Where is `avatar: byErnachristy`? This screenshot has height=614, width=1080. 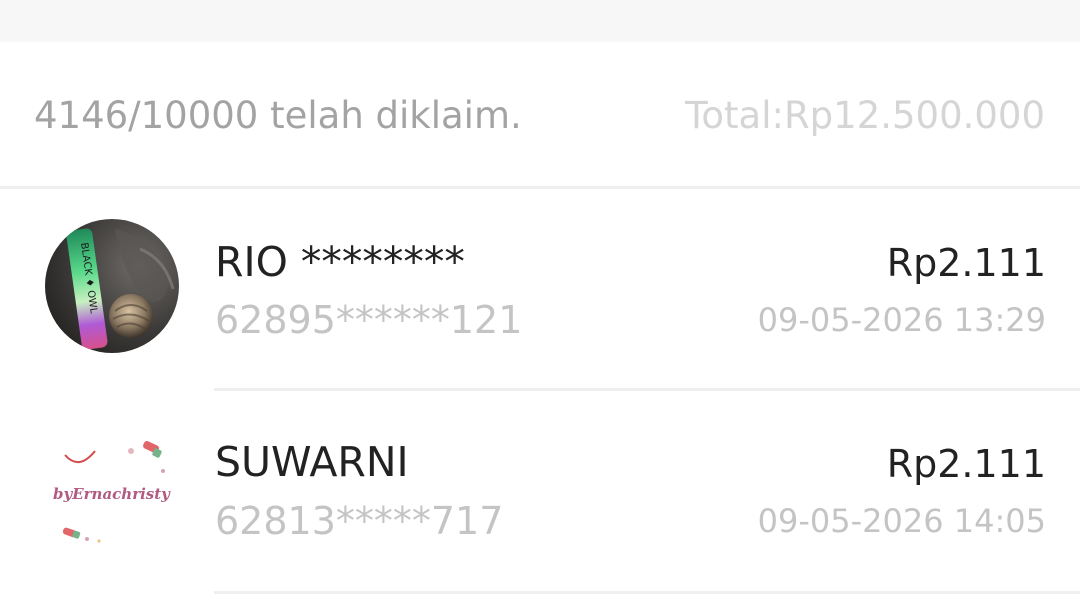 avatar: byErnachristy is located at coordinates (112, 488).